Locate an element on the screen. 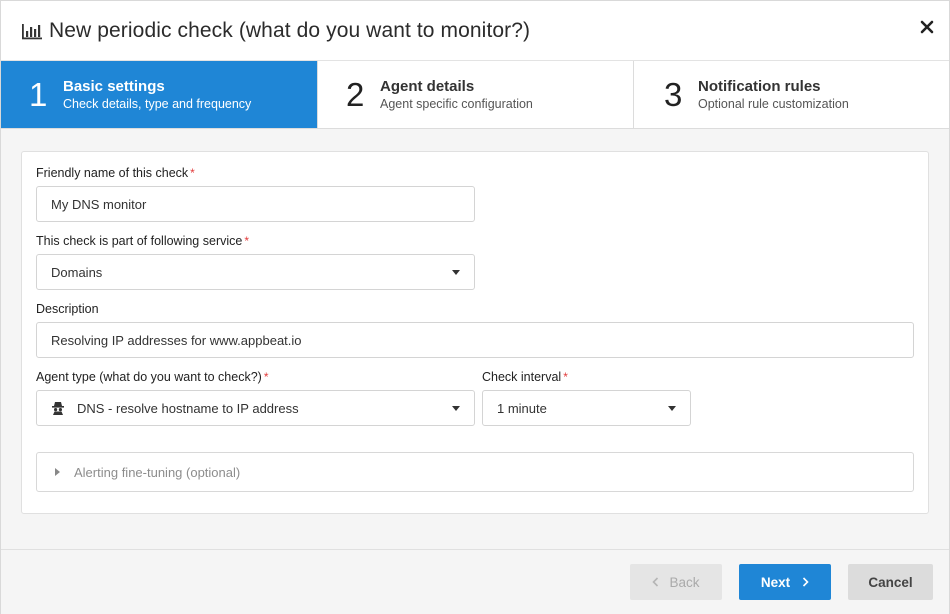 This screenshot has width=950, height=614. alerting-fine-tuning-toggle: Alerting fine-tuning (optional) is located at coordinates (475, 472).